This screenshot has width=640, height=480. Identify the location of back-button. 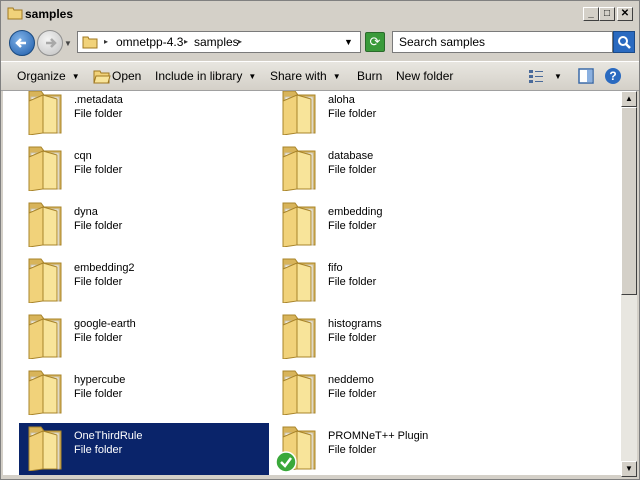
(22, 43).